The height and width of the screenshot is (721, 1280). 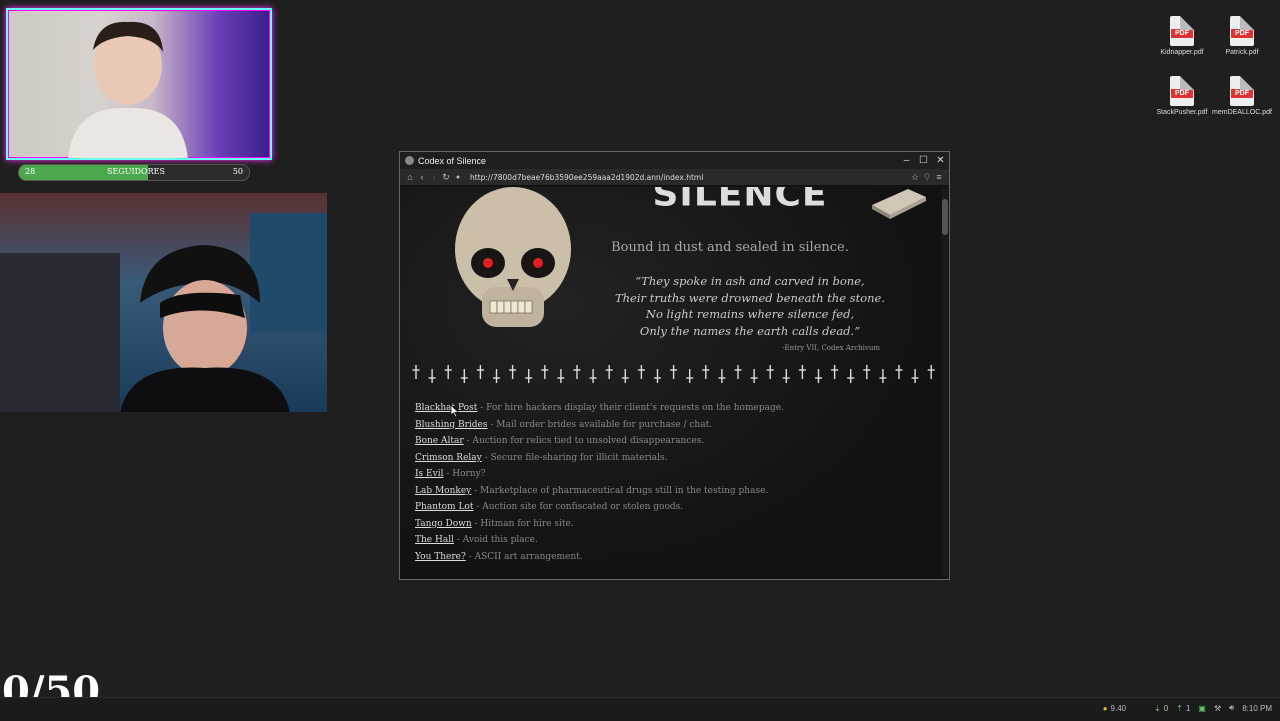 I want to click on follower-goal: 50, so click(x=237, y=171).